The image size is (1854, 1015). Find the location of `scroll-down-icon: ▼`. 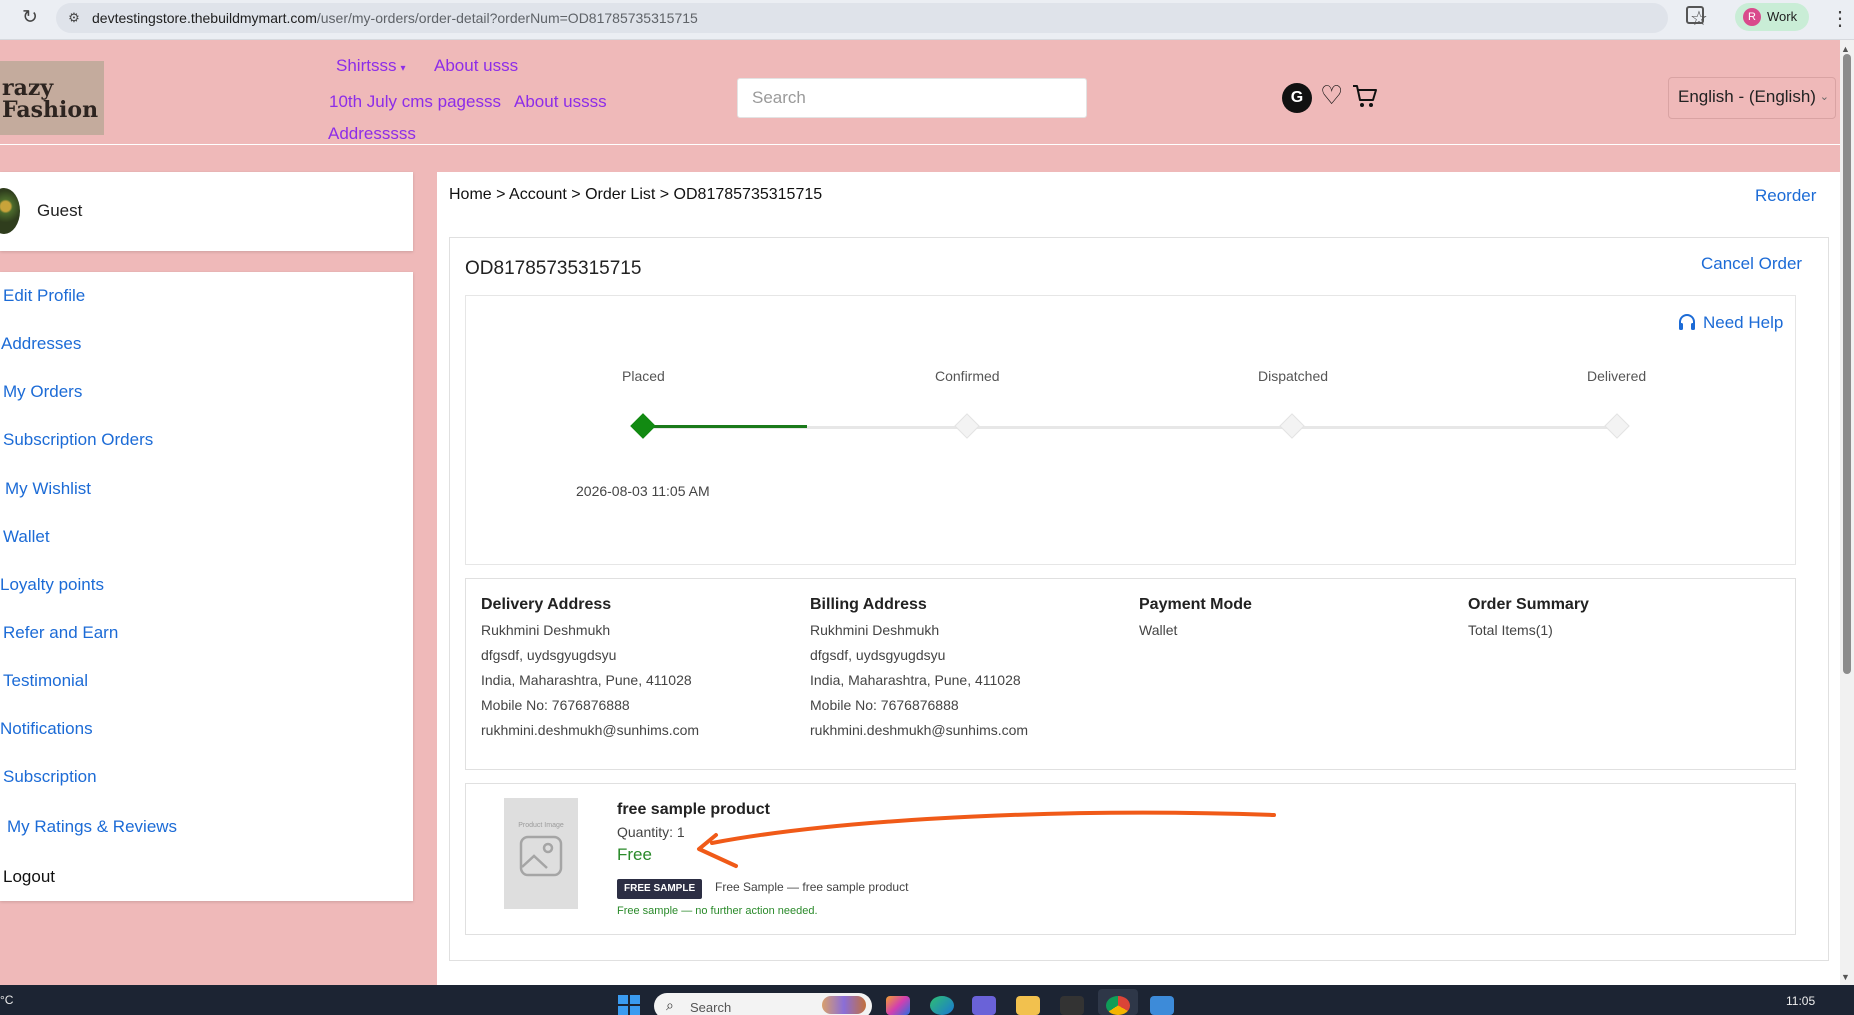

scroll-down-icon: ▼ is located at coordinates (1845, 977).